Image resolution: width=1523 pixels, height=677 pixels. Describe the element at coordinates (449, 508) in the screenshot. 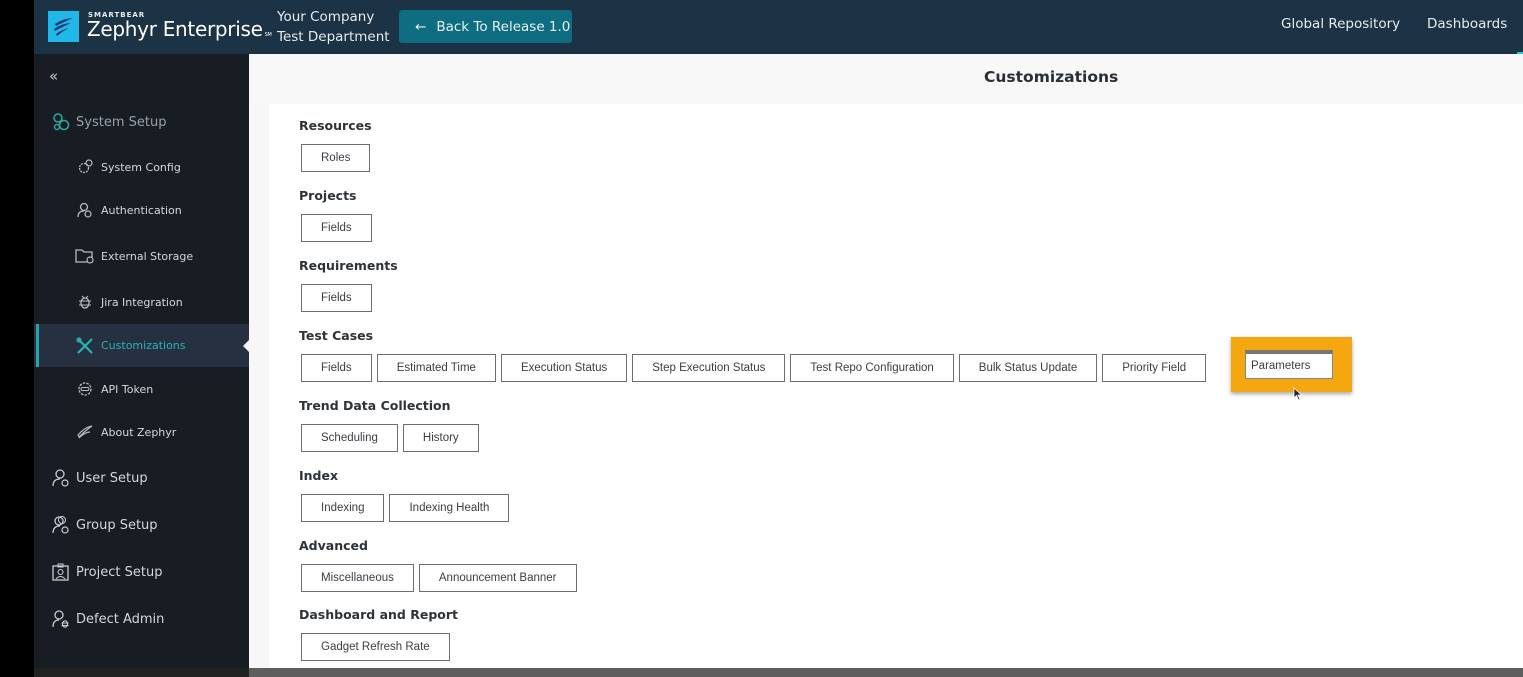

I see `indexing-health-button: Indexing Health` at that location.